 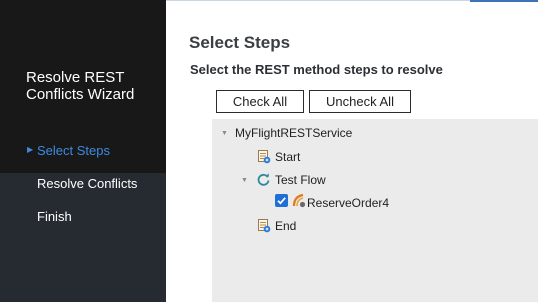 I want to click on nav-step-resolve-conflicts: Resolve Conflicts, so click(x=83, y=184).